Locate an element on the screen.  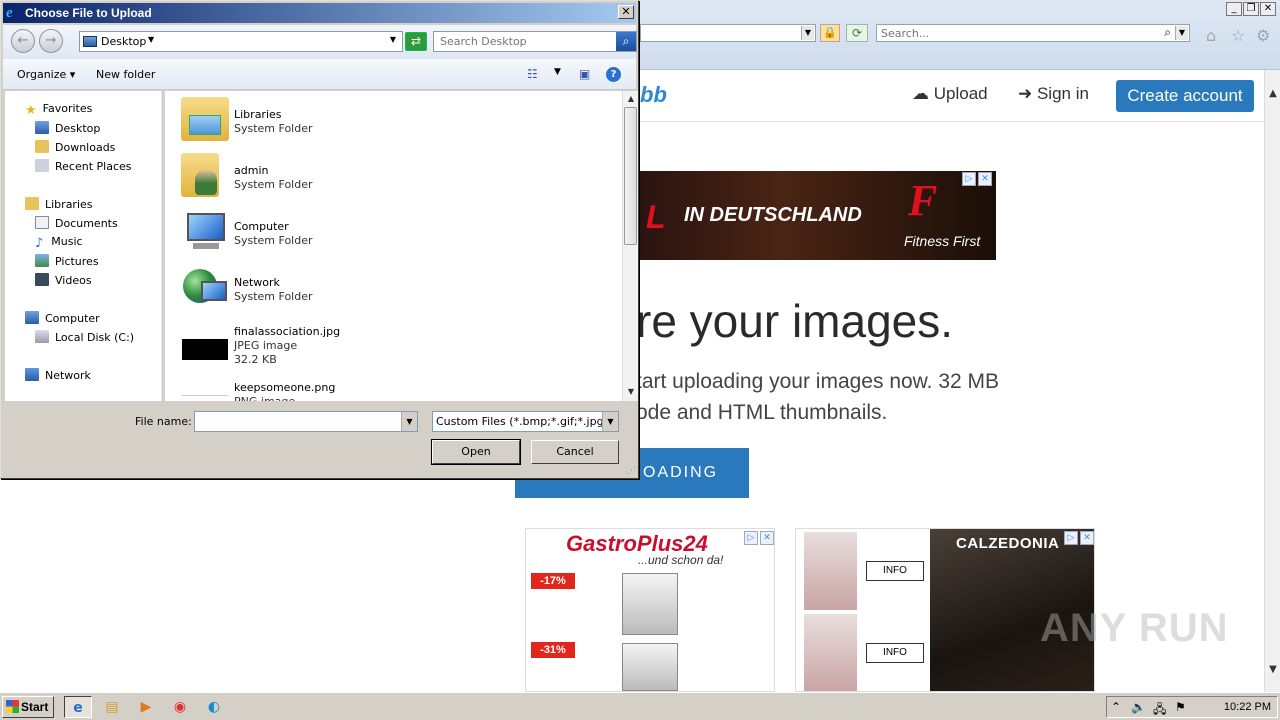
nav-pictures-label: Pictures is located at coordinates (77, 261).